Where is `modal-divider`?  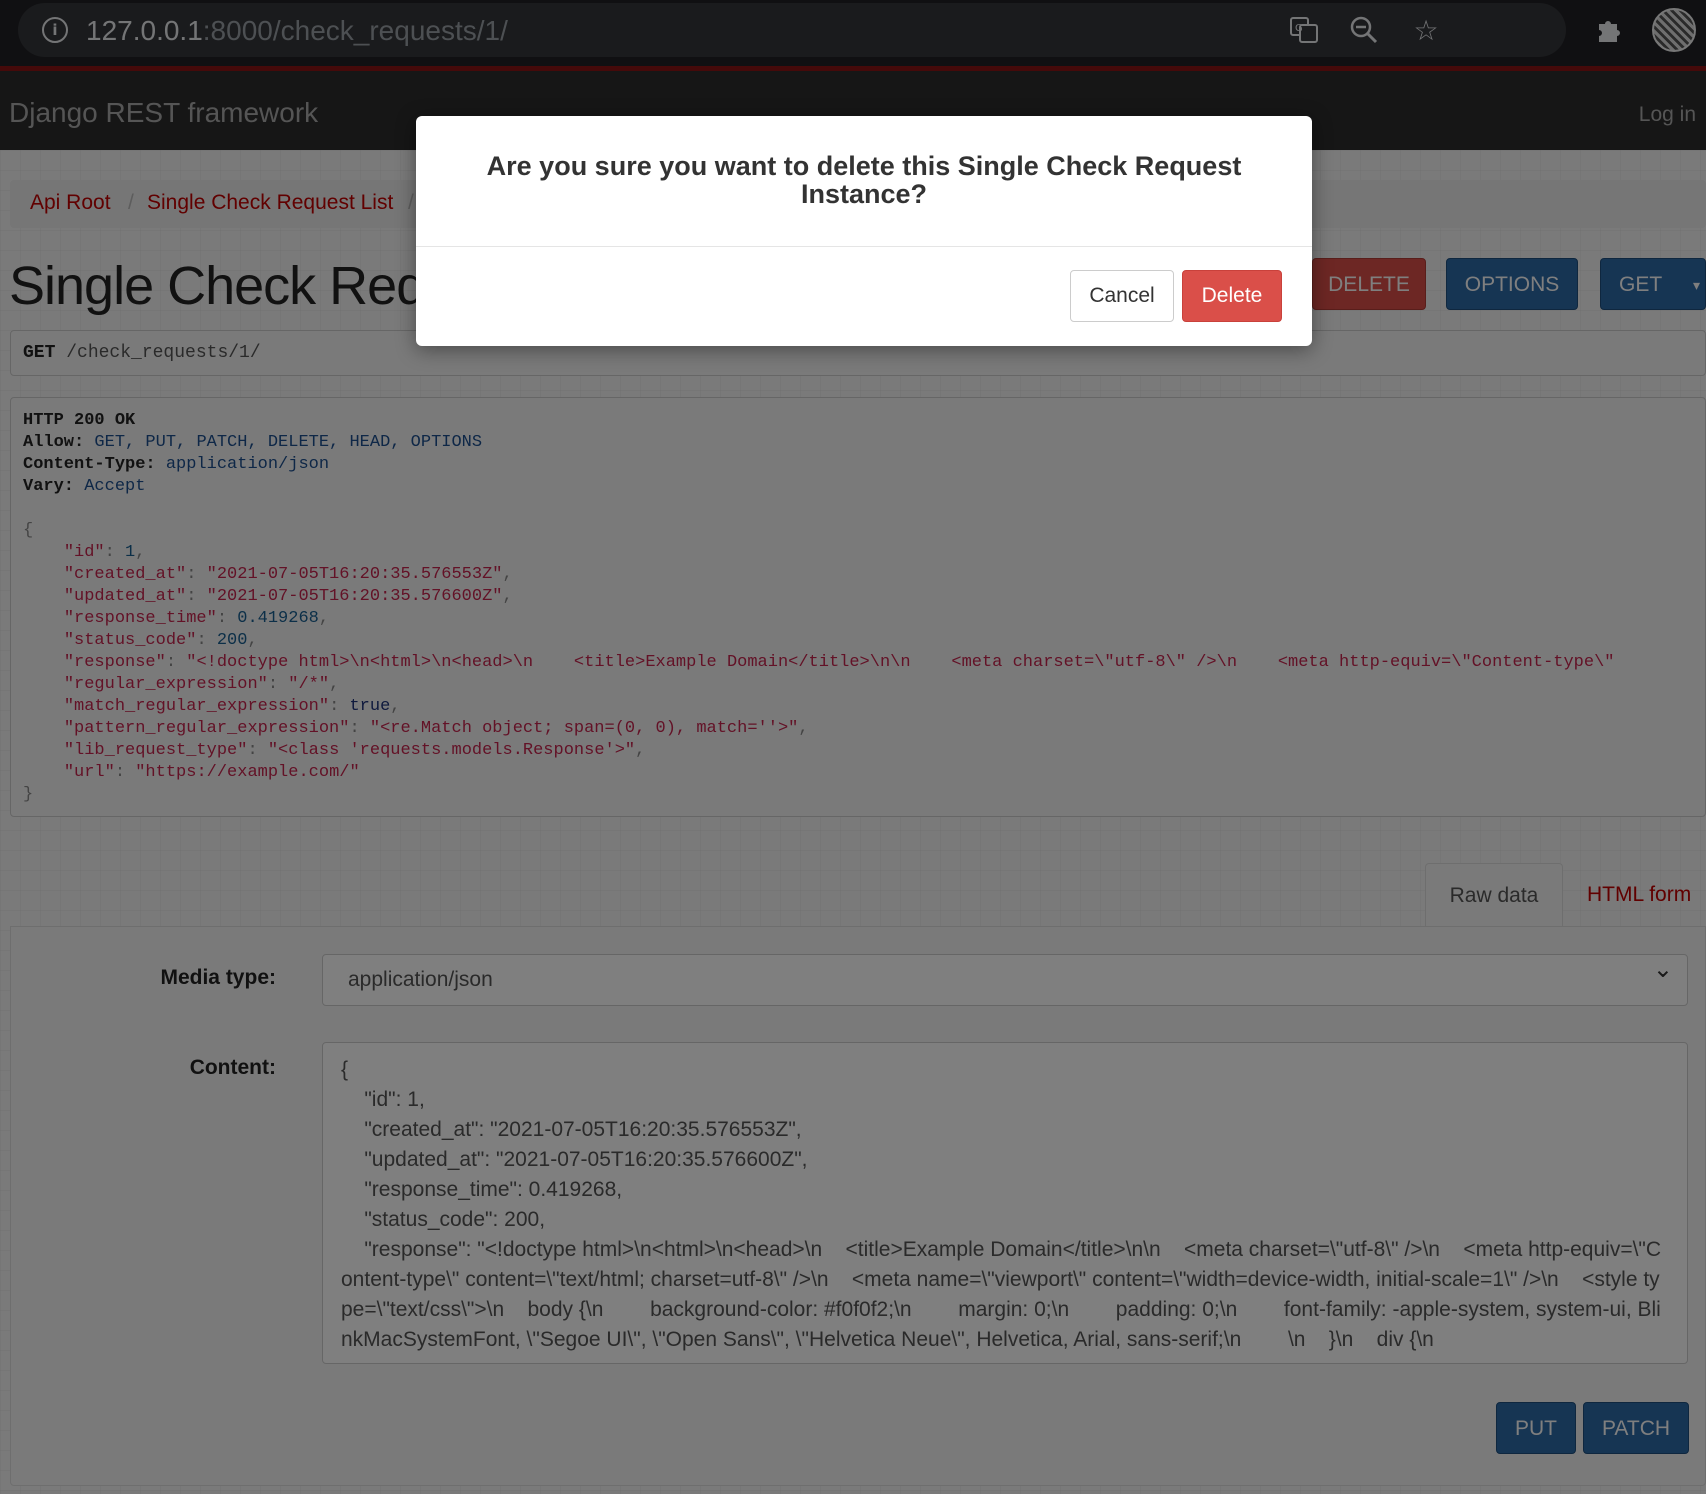
modal-divider is located at coordinates (864, 246).